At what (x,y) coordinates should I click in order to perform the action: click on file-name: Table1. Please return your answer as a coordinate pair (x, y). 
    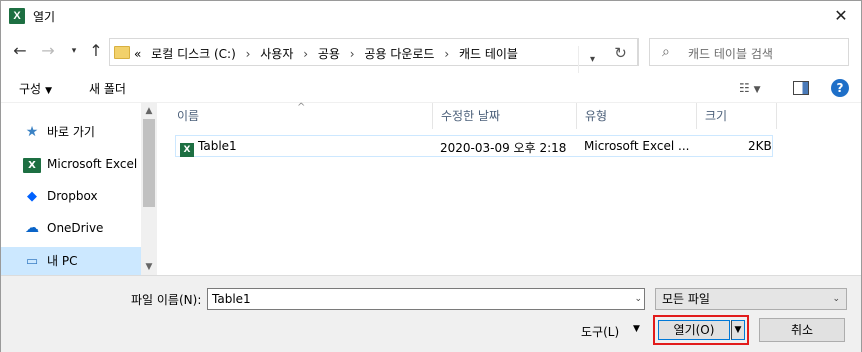
    Looking at the image, I should click on (217, 146).